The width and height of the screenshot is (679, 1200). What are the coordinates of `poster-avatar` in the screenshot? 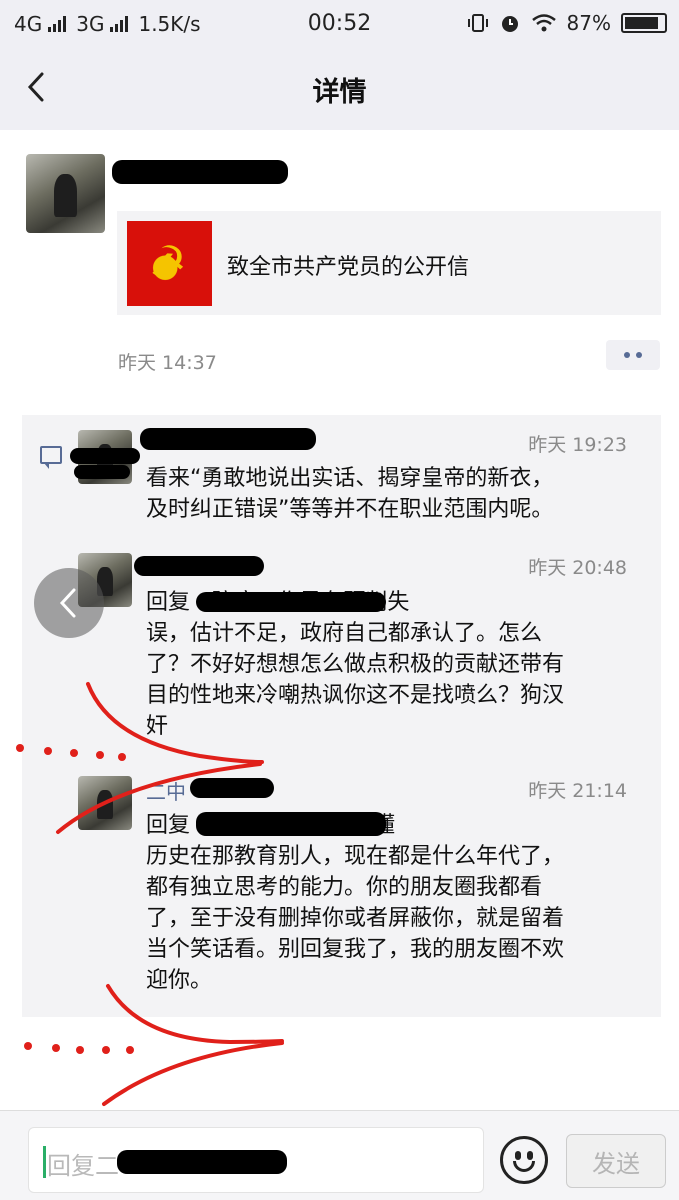 It's located at (65, 193).